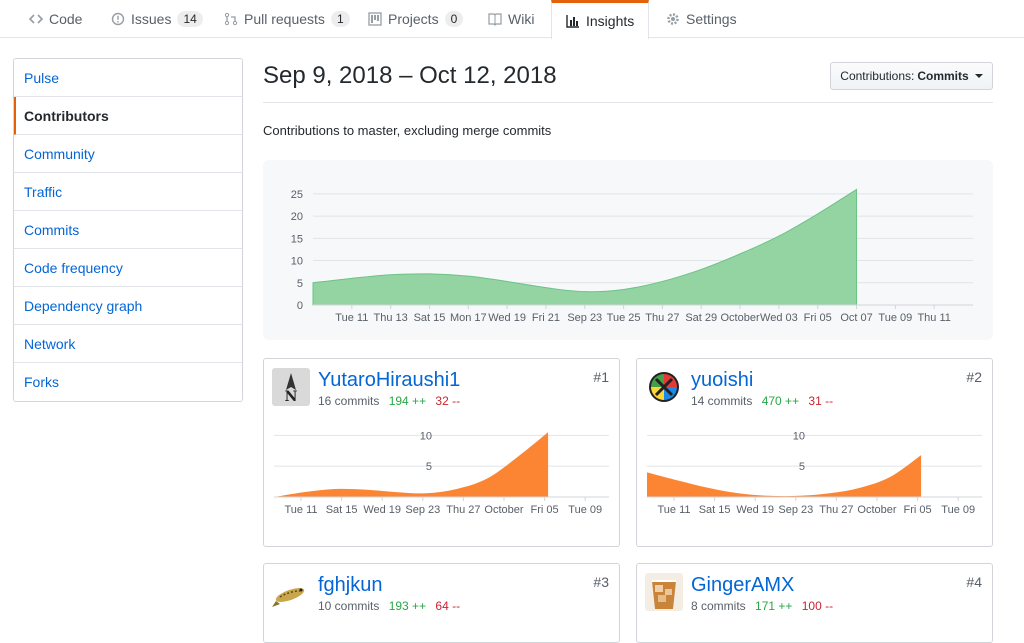 The height and width of the screenshot is (643, 1024). Describe the element at coordinates (454, 19) in the screenshot. I see `projects-counter: 0` at that location.